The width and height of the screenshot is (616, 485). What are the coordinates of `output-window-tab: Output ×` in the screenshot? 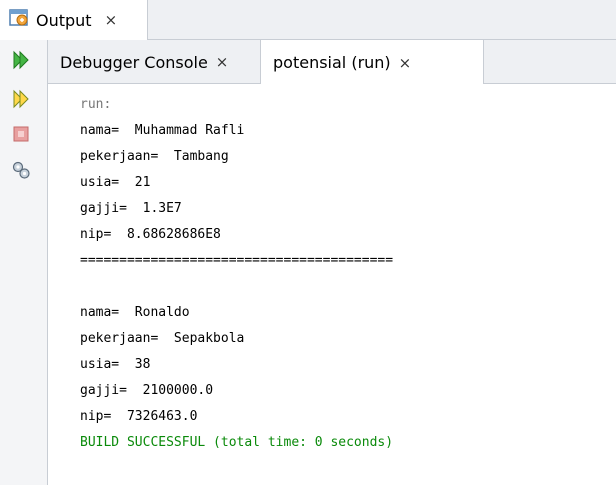 It's located at (74, 20).